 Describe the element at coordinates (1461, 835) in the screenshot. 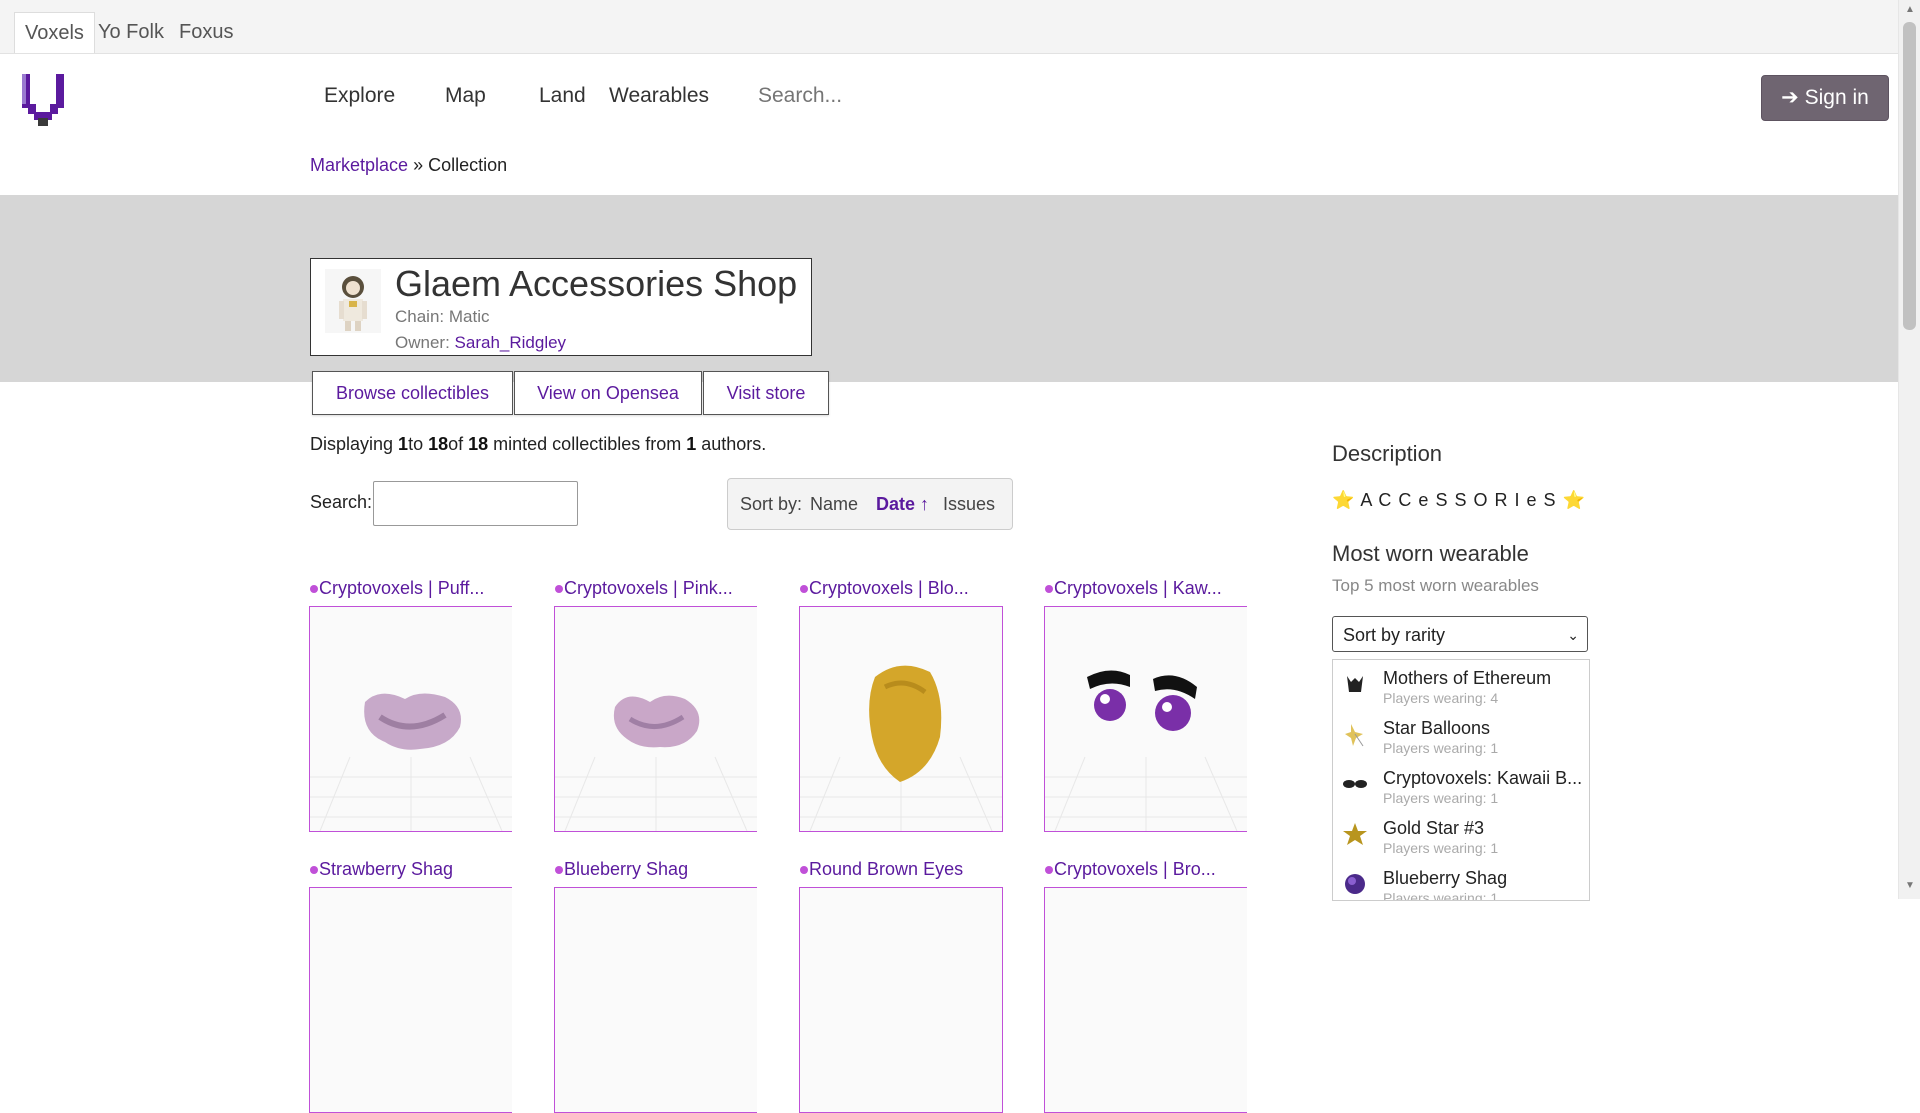

I see `list-item: Gold Star #3 Players wearing: 1` at that location.